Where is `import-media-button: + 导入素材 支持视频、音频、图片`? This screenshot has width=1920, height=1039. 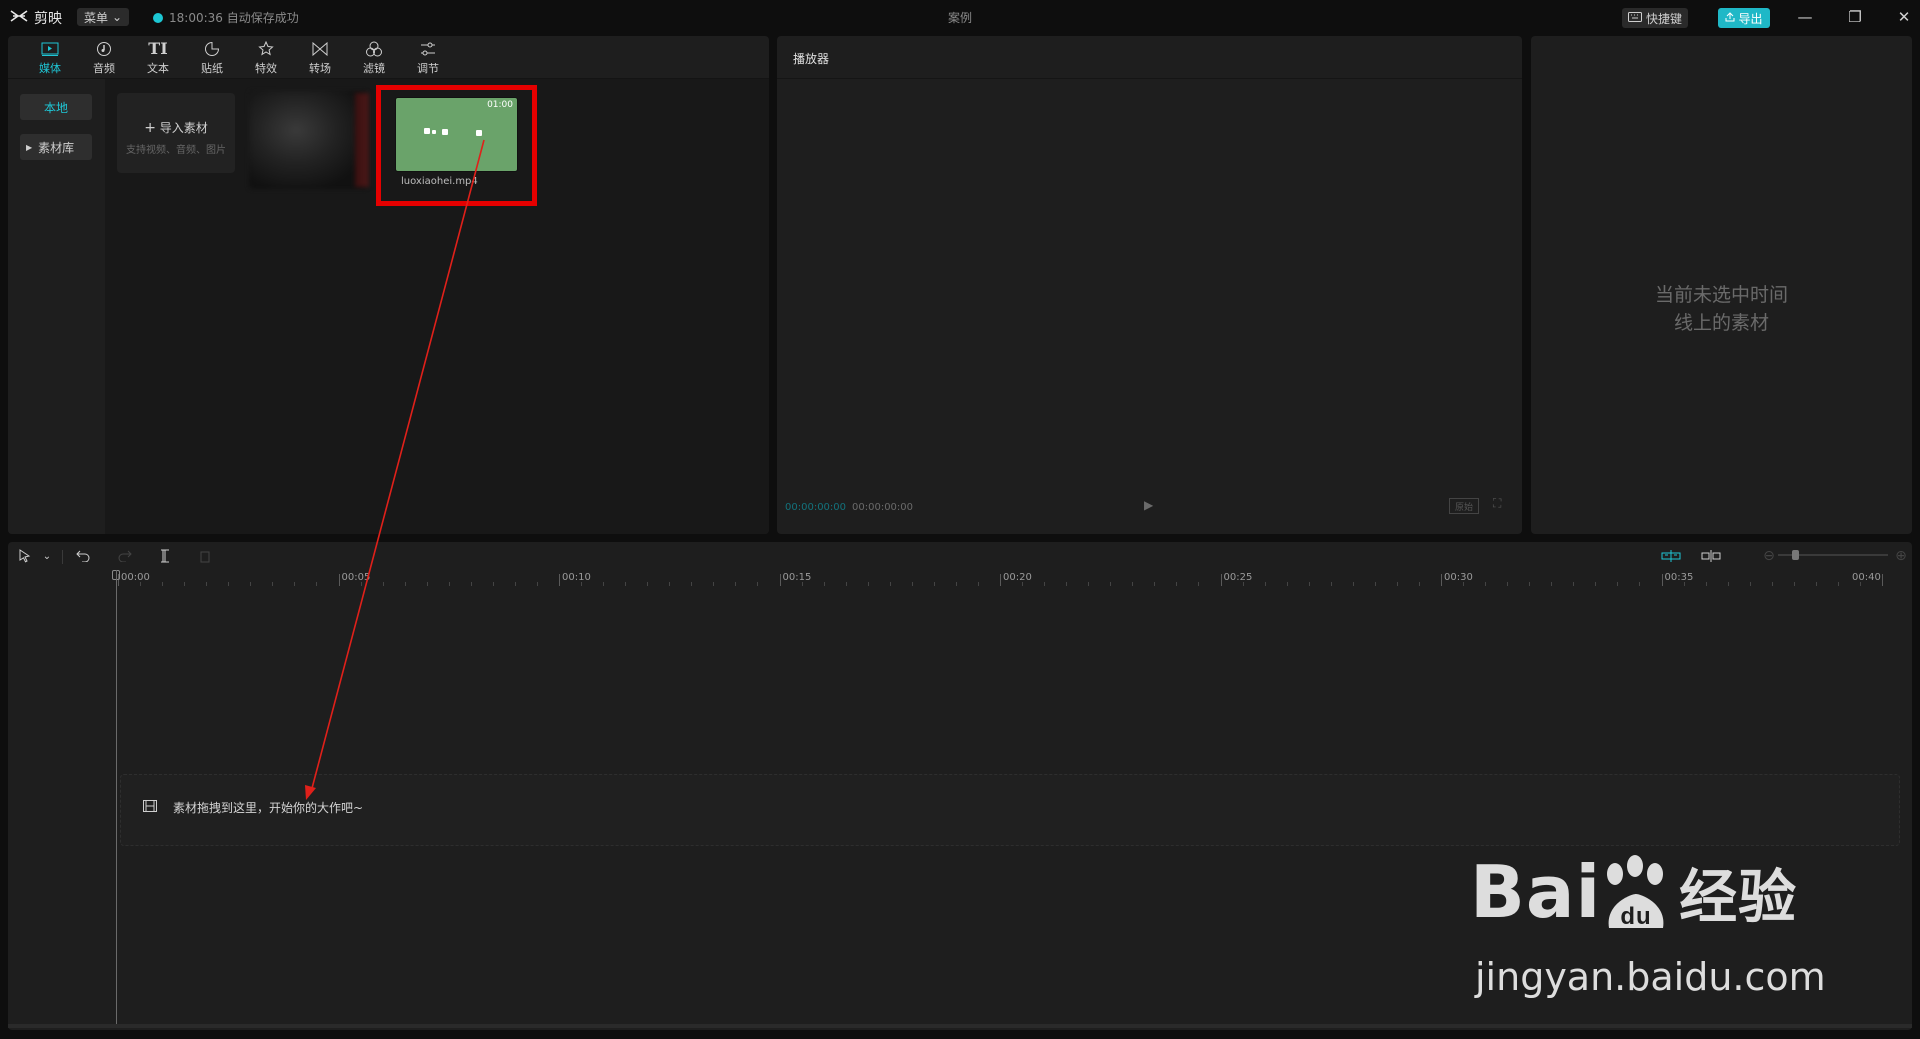
import-media-button: + 导入素材 支持视频、音频、图片 is located at coordinates (176, 133).